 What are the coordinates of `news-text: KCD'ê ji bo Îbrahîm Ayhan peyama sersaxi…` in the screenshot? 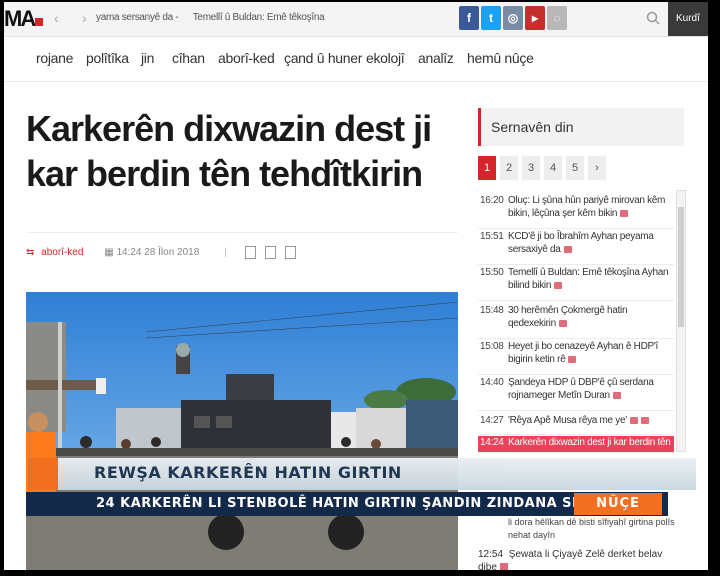 It's located at (581, 243).